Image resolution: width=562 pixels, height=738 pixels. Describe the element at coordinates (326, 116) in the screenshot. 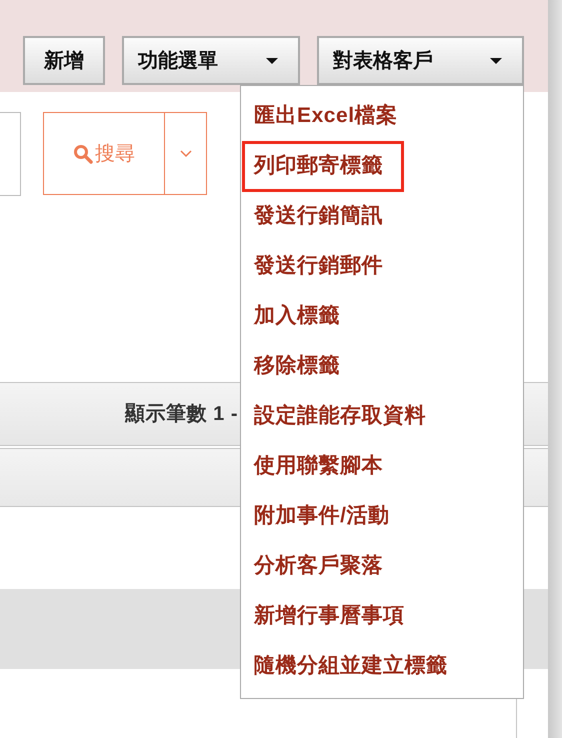

I see `menu-item: 匯出Excel檔案` at that location.